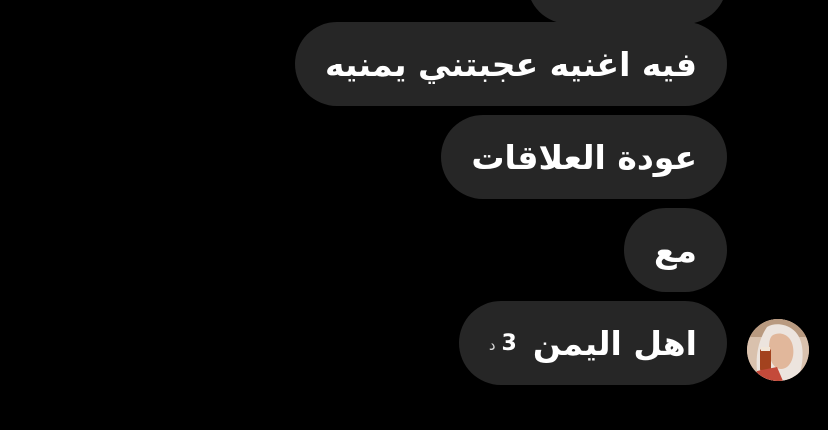 The image size is (828, 430). I want to click on message-bubble-partial, so click(627, 12).